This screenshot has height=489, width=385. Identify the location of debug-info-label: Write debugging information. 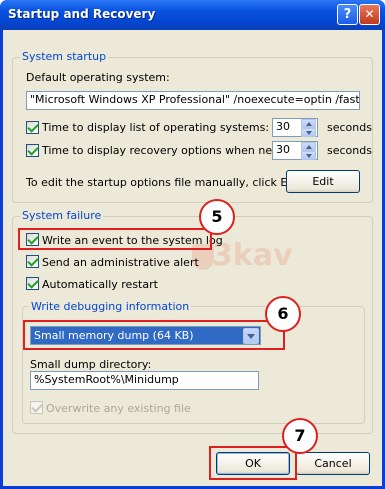
(110, 306).